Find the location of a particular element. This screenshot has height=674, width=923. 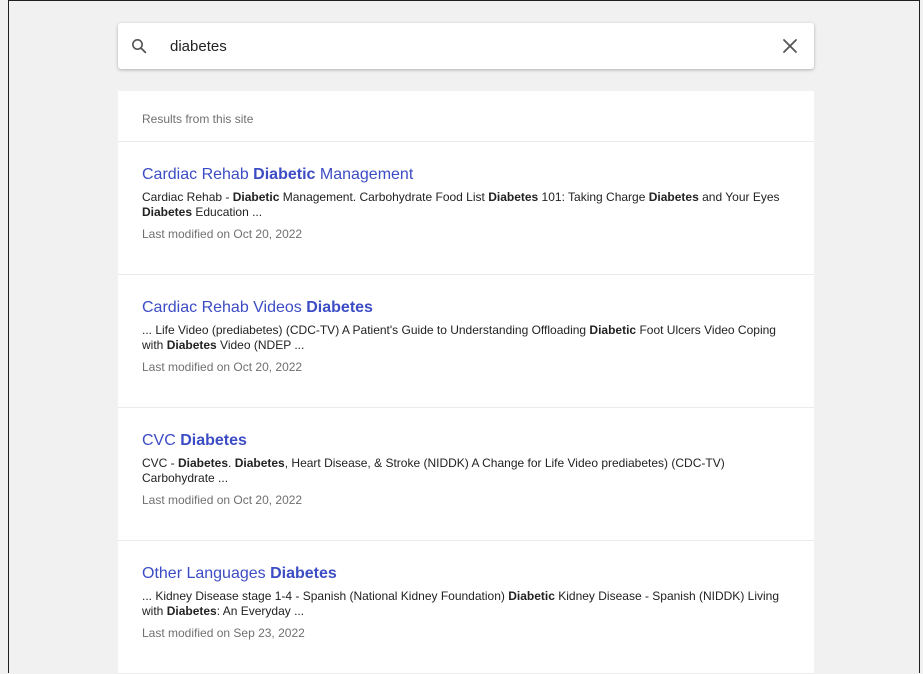

result-snippet-text: Management. Carbohydrate Food List is located at coordinates (384, 197).